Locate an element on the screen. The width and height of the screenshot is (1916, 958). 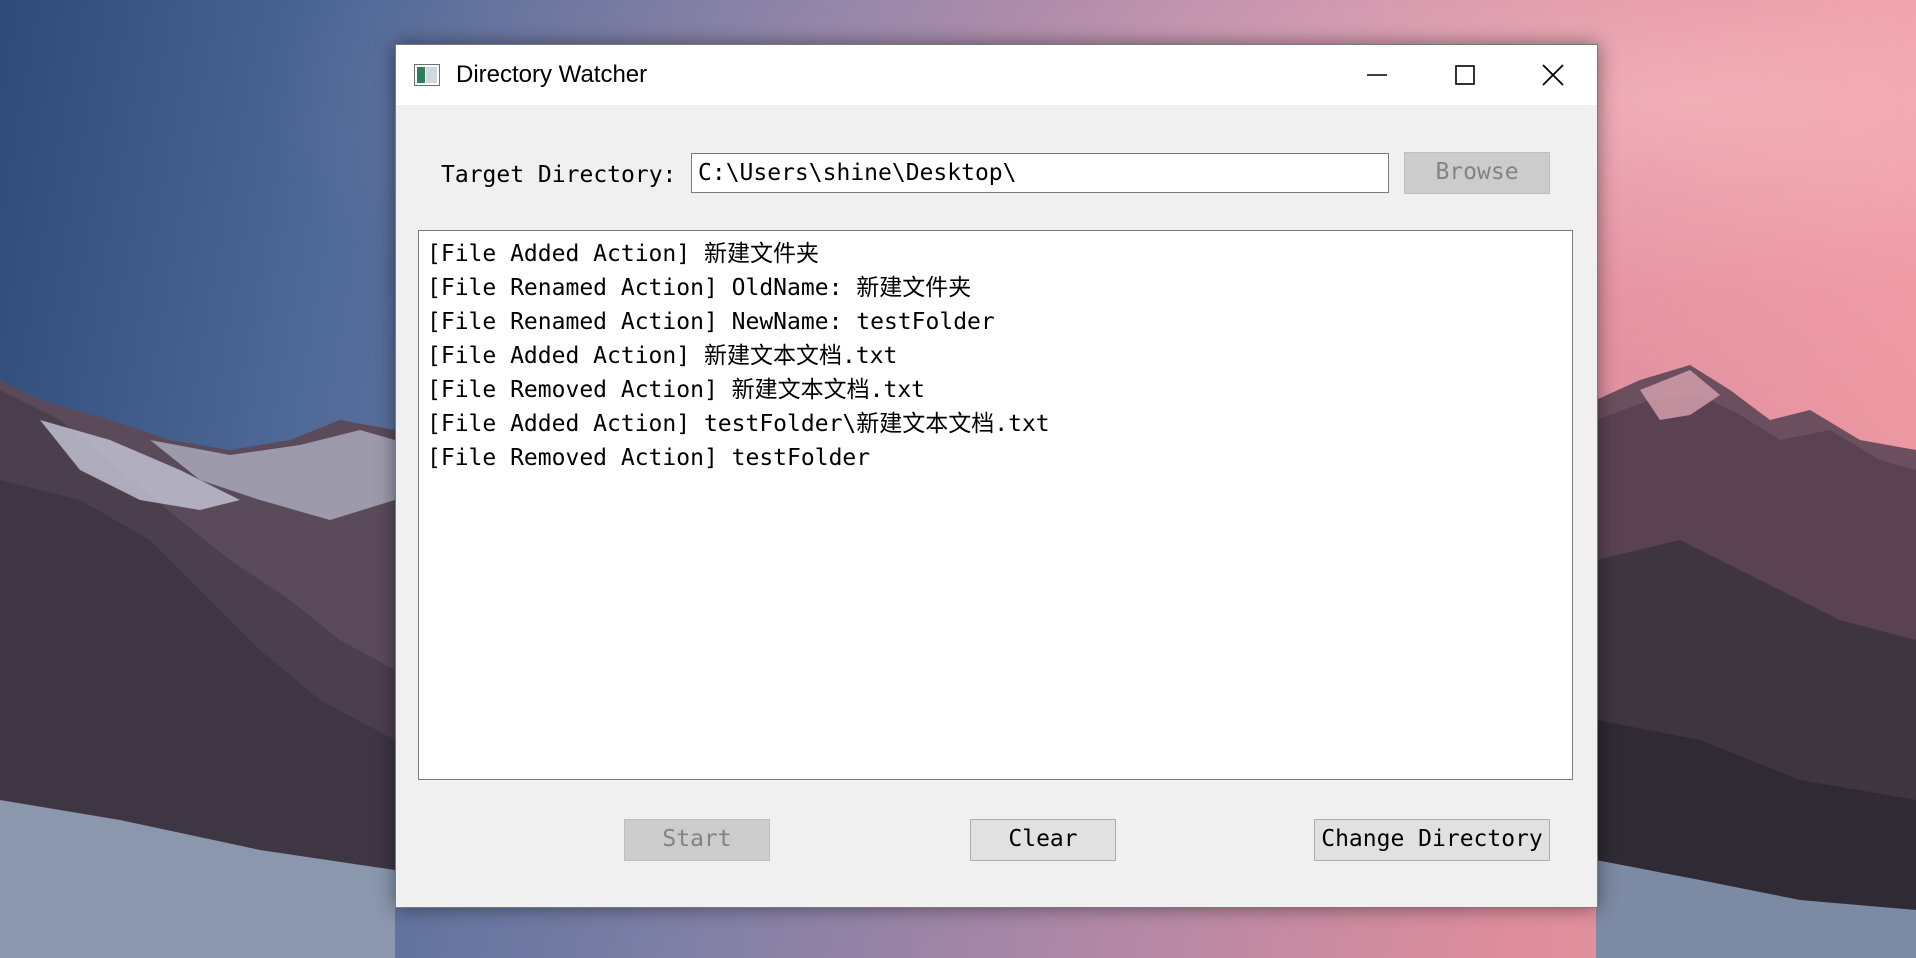
close-icon is located at coordinates (1553, 75).